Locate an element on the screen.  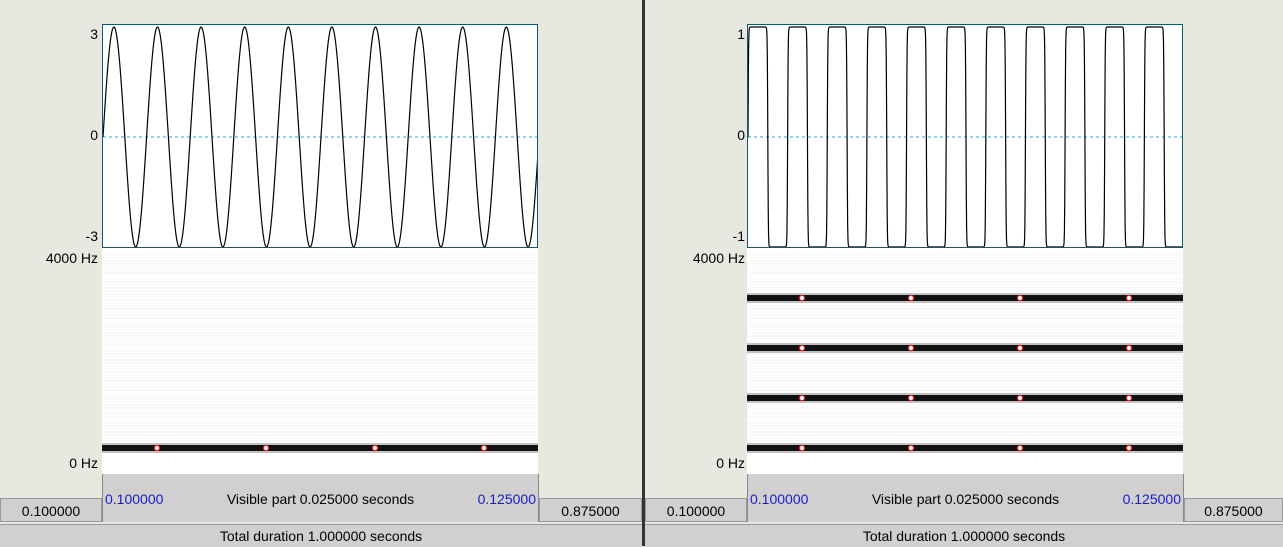
y-axis-top-label: 3 is located at coordinates (94, 34).